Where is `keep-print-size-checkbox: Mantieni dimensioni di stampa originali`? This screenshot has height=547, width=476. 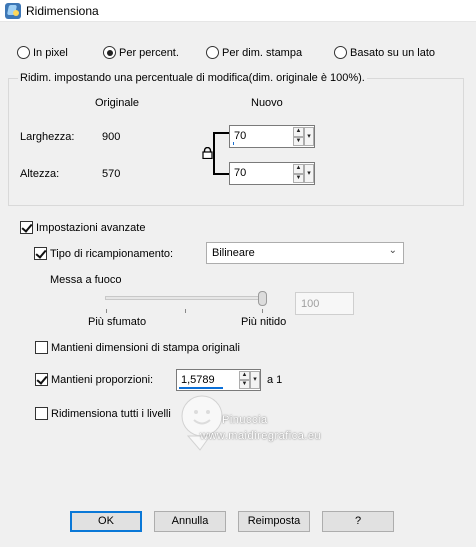
keep-print-size-checkbox: Mantieni dimensioni di stampa originali is located at coordinates (137, 347).